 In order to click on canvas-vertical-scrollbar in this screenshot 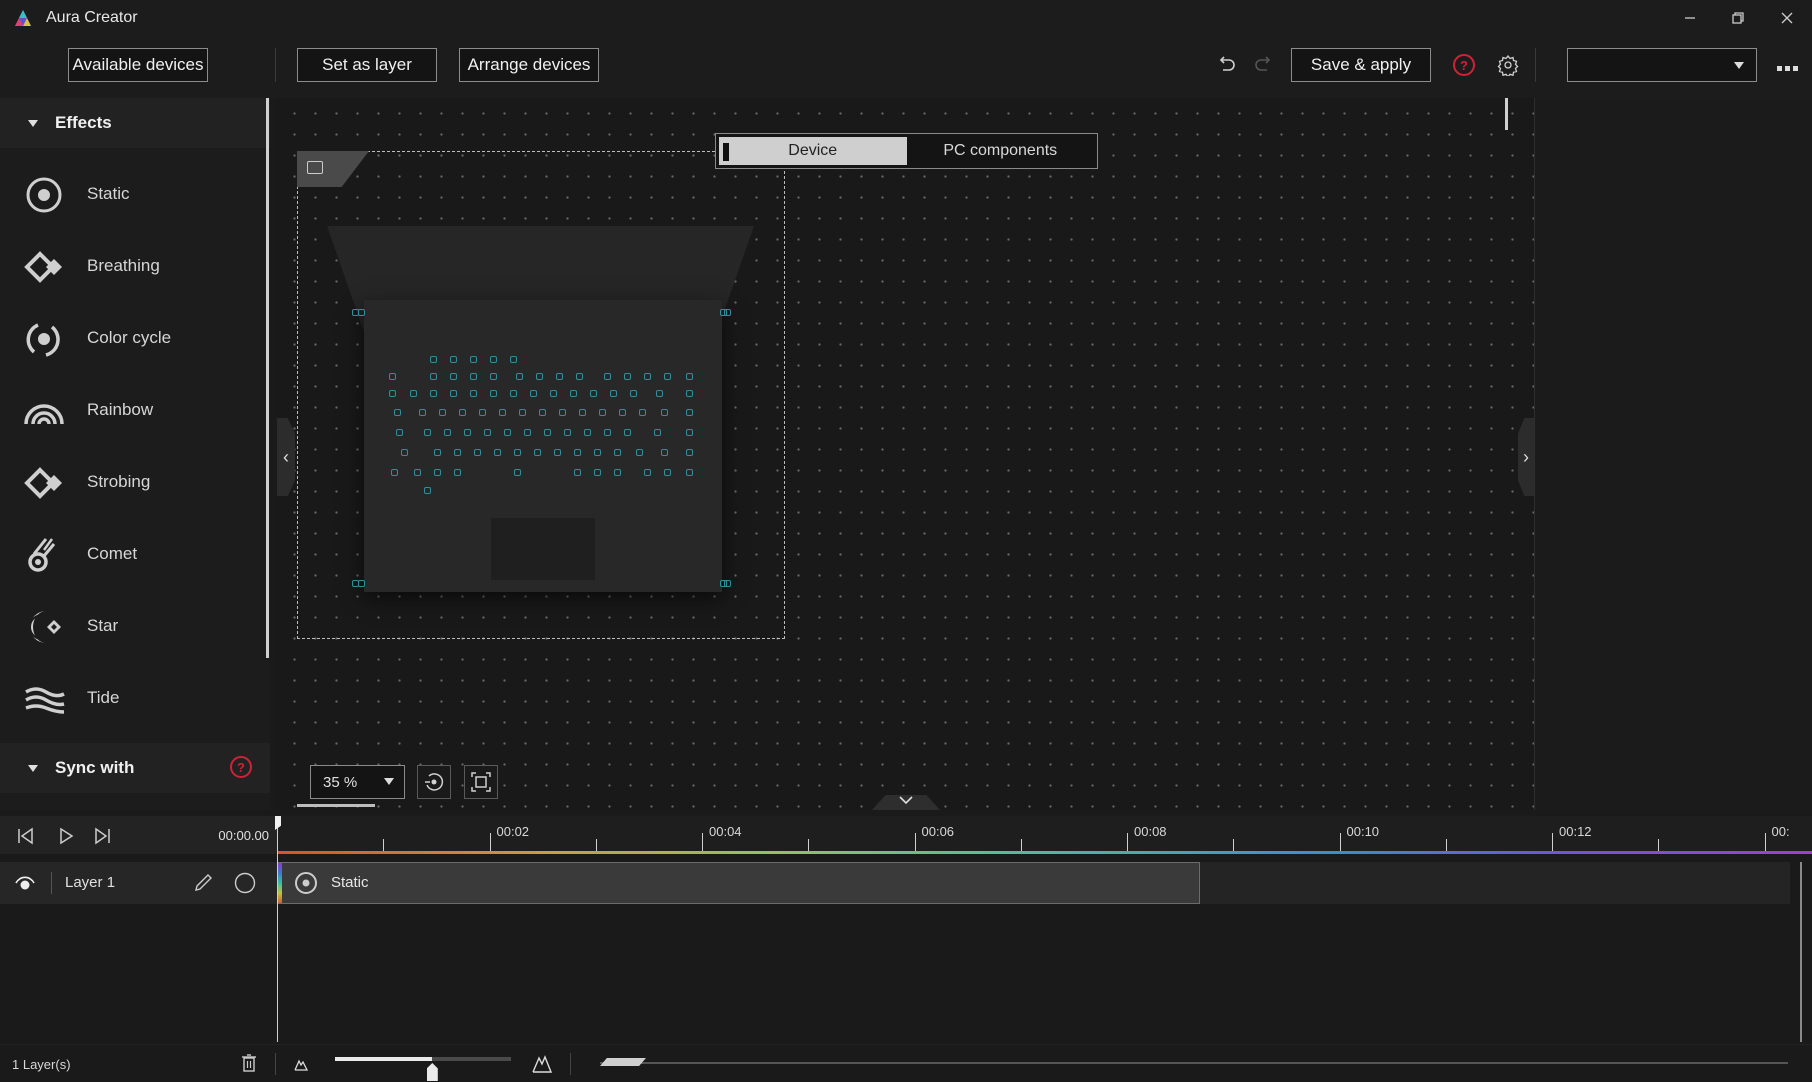, I will do `click(1506, 114)`.